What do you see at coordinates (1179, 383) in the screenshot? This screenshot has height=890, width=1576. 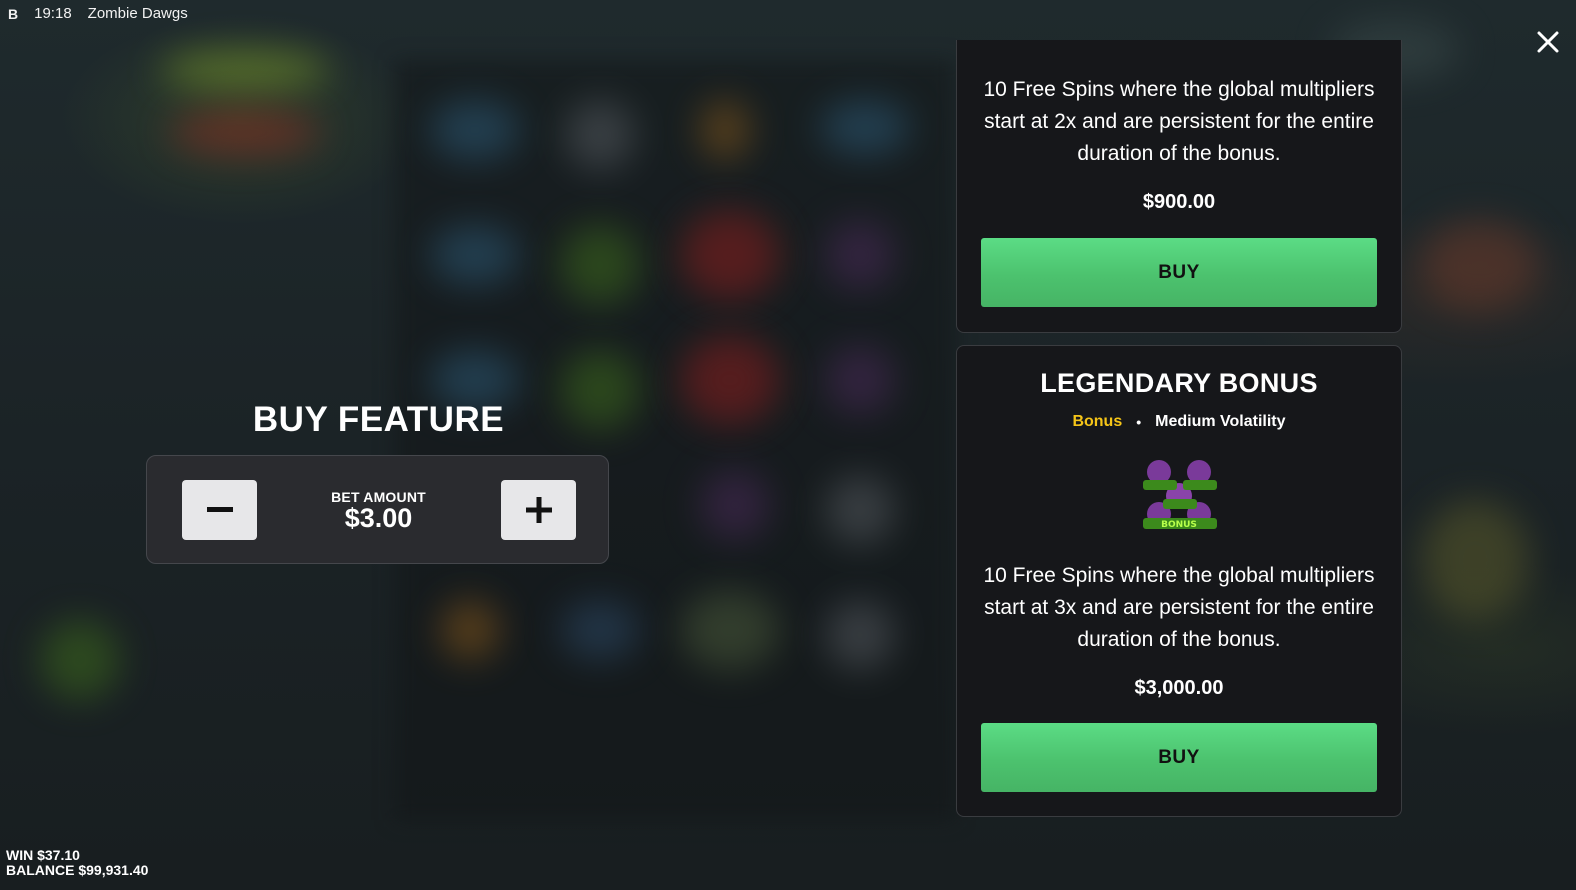 I see `feature-title: LEGENDARY BONUS` at bounding box center [1179, 383].